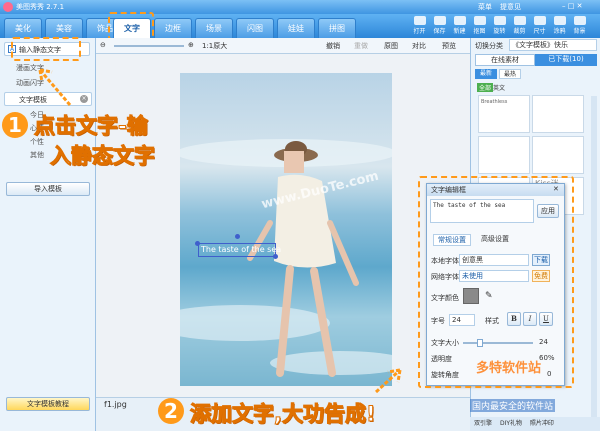  I want to click on tab-face: 美容, so click(64, 28).